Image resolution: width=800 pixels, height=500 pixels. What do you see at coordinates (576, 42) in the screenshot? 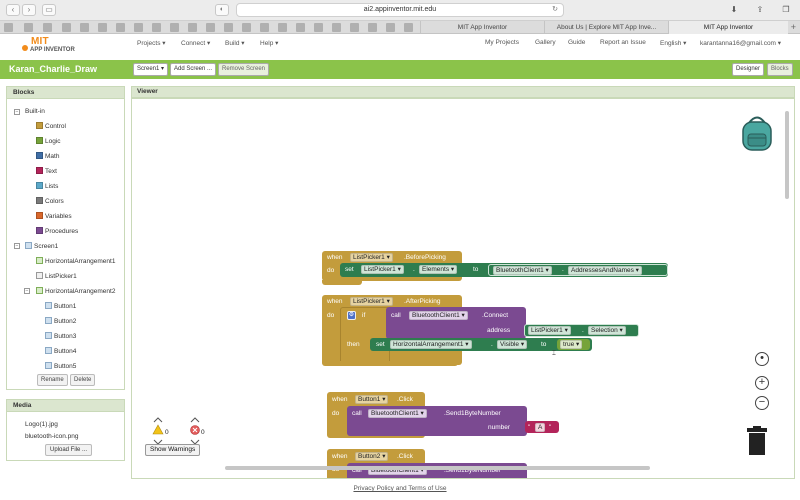
I see `link-guide: Guide` at bounding box center [576, 42].